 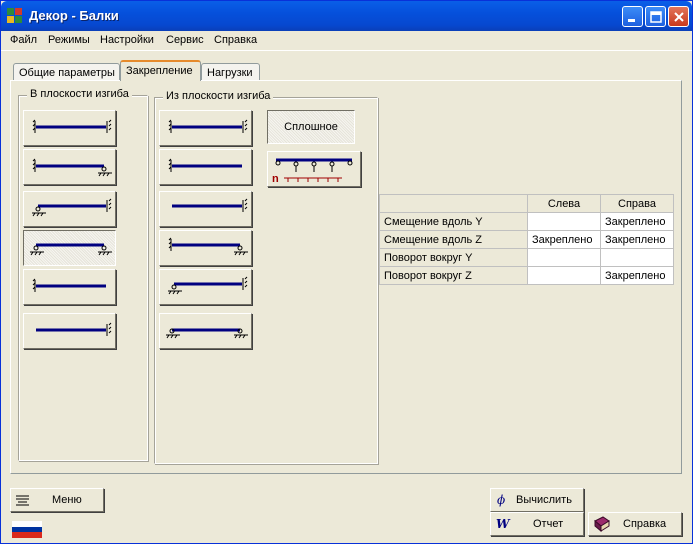 I want to click on distributed-support-button: n, so click(x=314, y=169).